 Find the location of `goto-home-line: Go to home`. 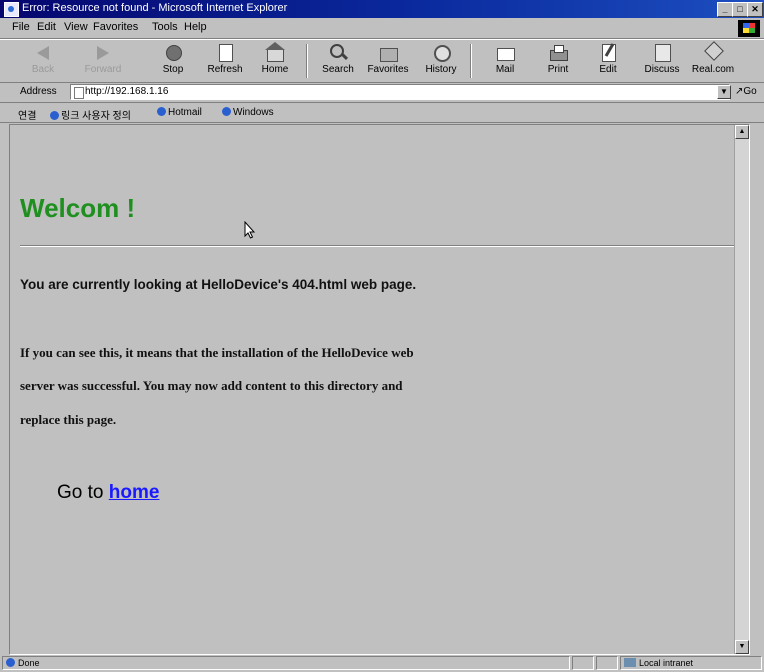

goto-home-line: Go to home is located at coordinates (108, 492).